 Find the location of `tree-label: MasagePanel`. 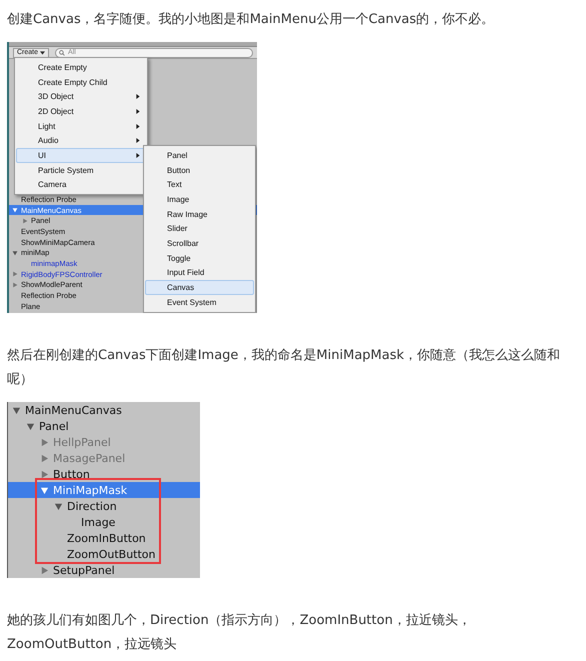

tree-label: MasagePanel is located at coordinates (89, 458).